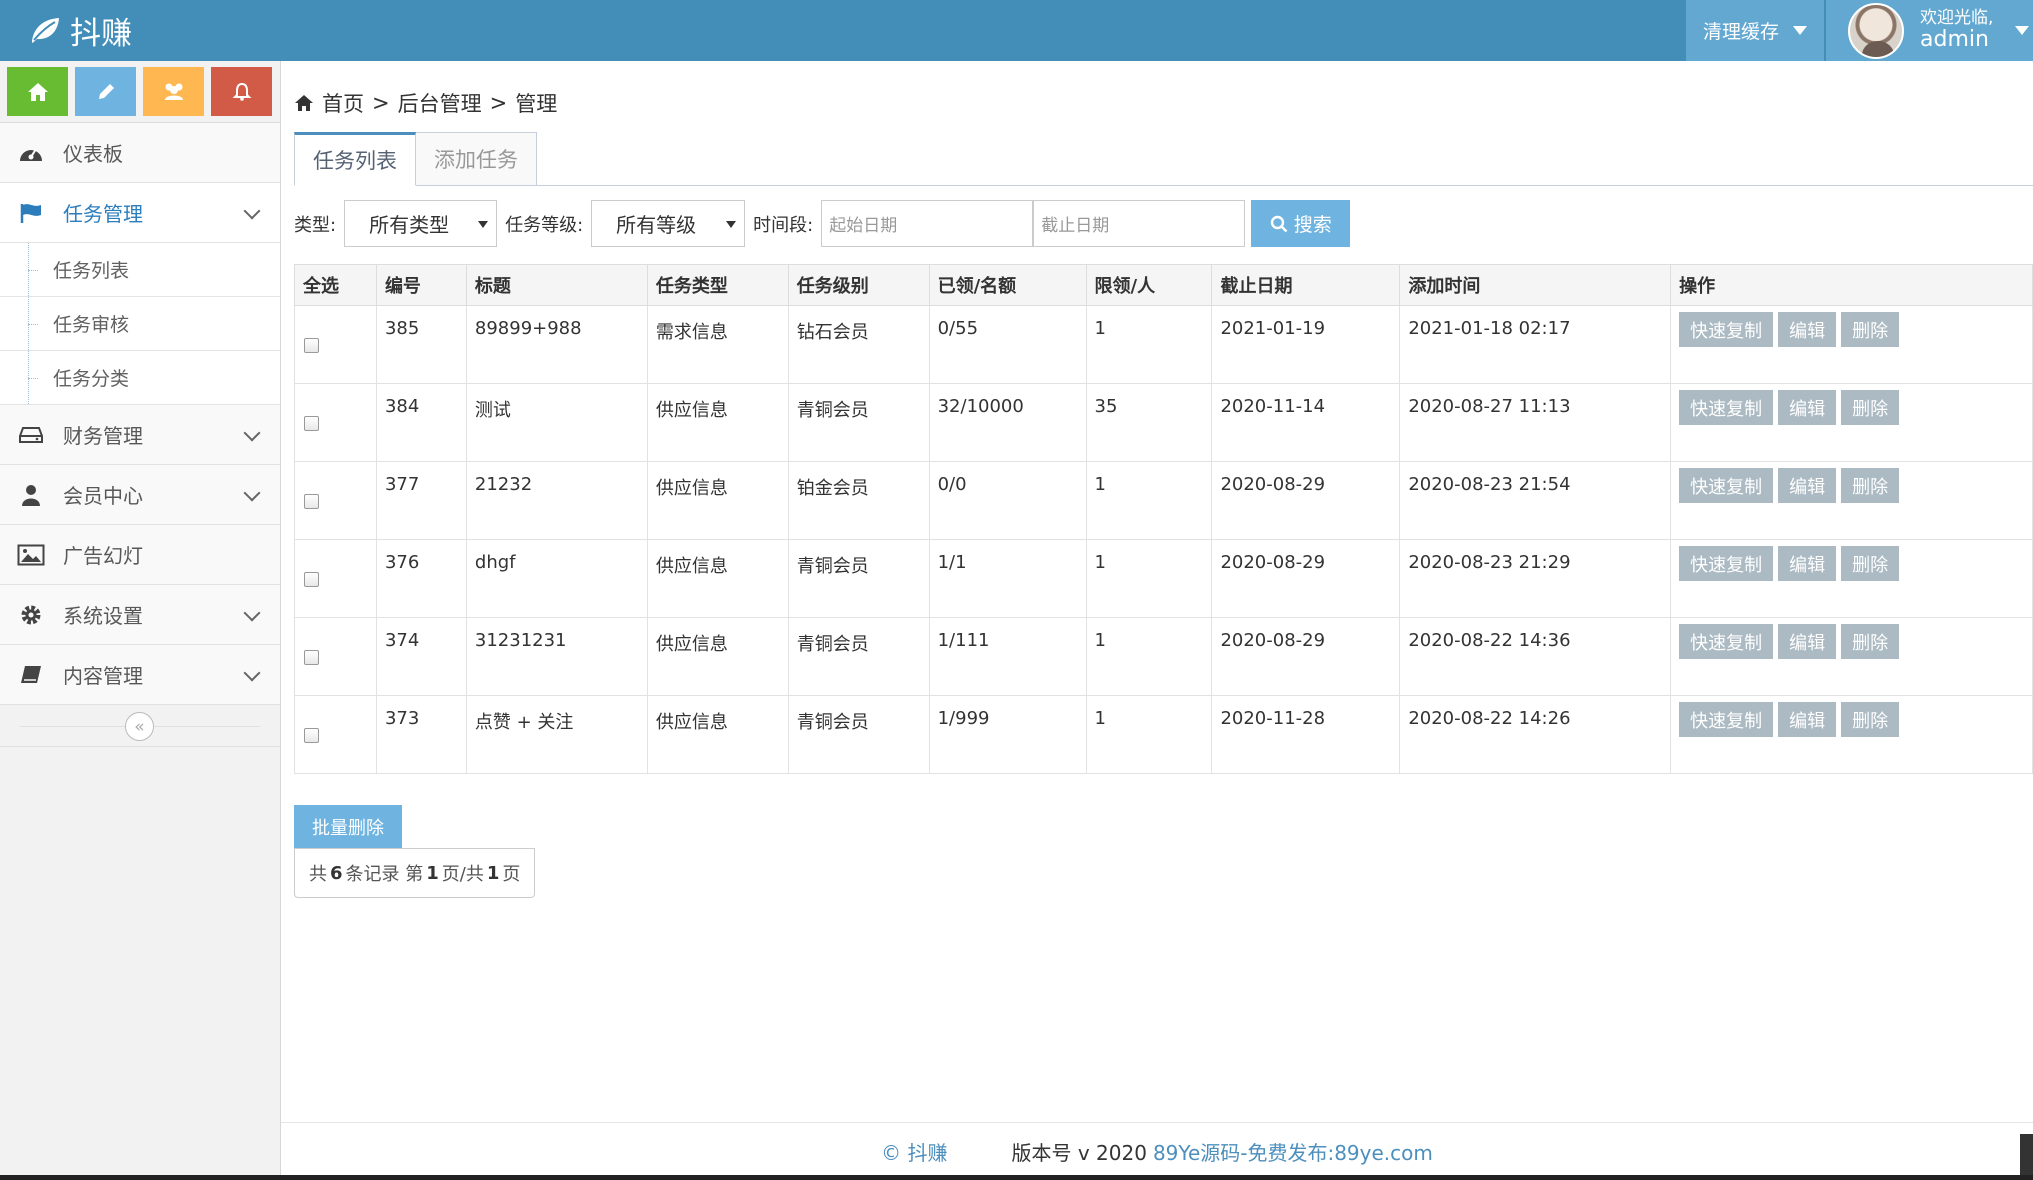 The height and width of the screenshot is (1180, 2033). What do you see at coordinates (103, 496) in the screenshot?
I see `sidebar-item-label: 会员中心` at bounding box center [103, 496].